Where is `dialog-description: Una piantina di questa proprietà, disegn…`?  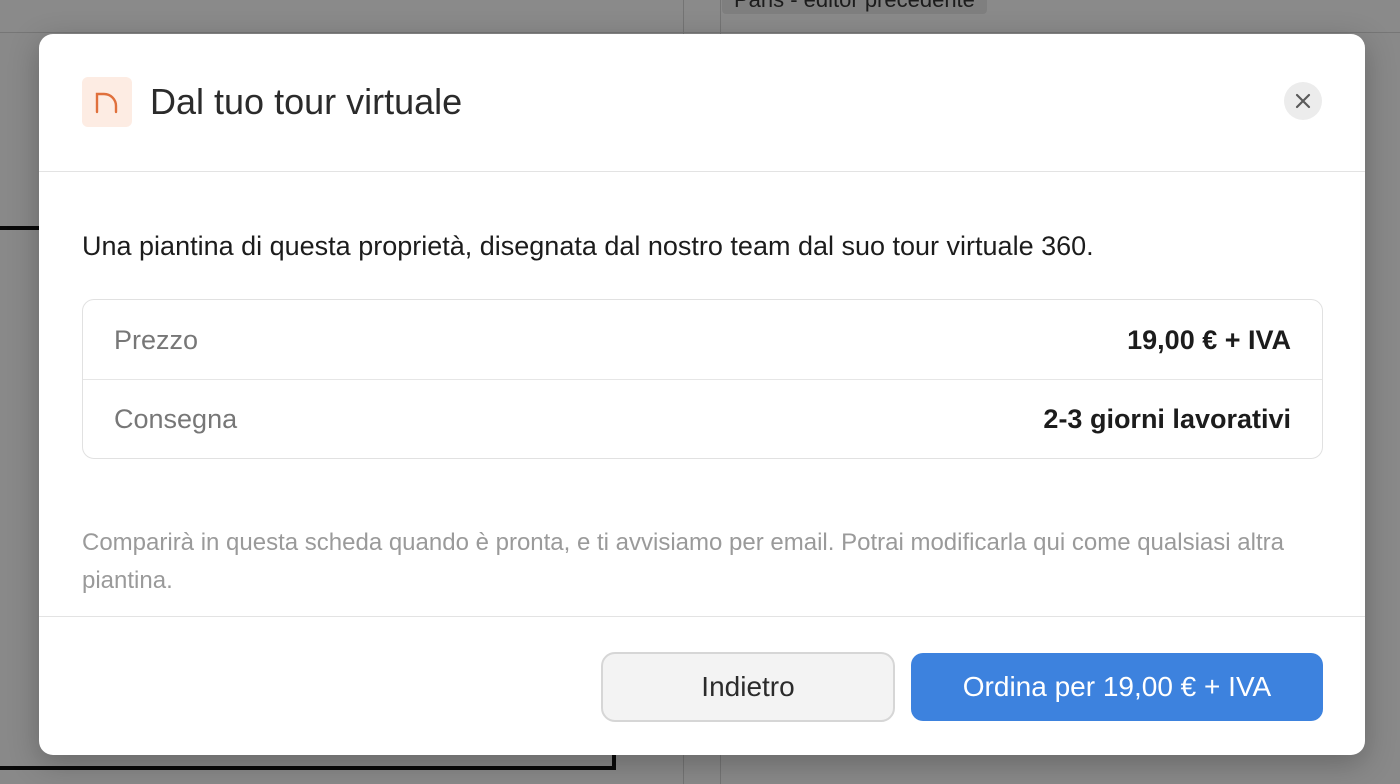
dialog-description: Una piantina di questa proprietà, disegn… is located at coordinates (588, 246).